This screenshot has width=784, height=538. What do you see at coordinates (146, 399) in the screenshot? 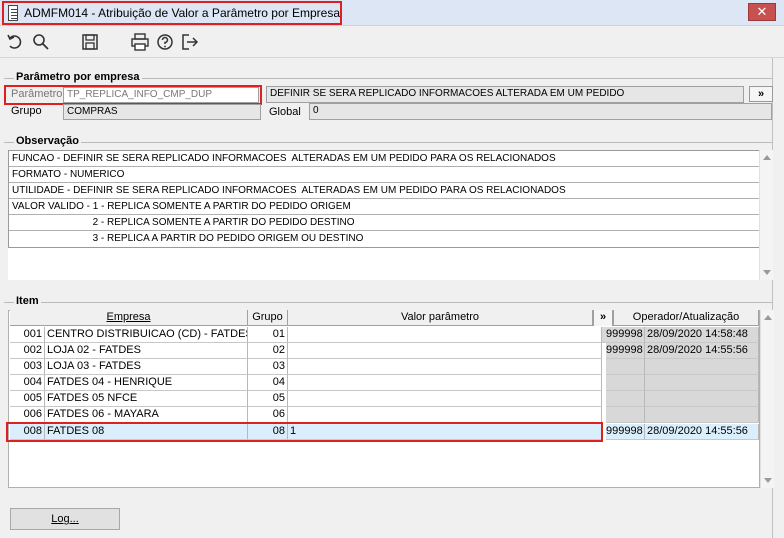
I see `row-empresa: FATDES 05 NFCE` at bounding box center [146, 399].